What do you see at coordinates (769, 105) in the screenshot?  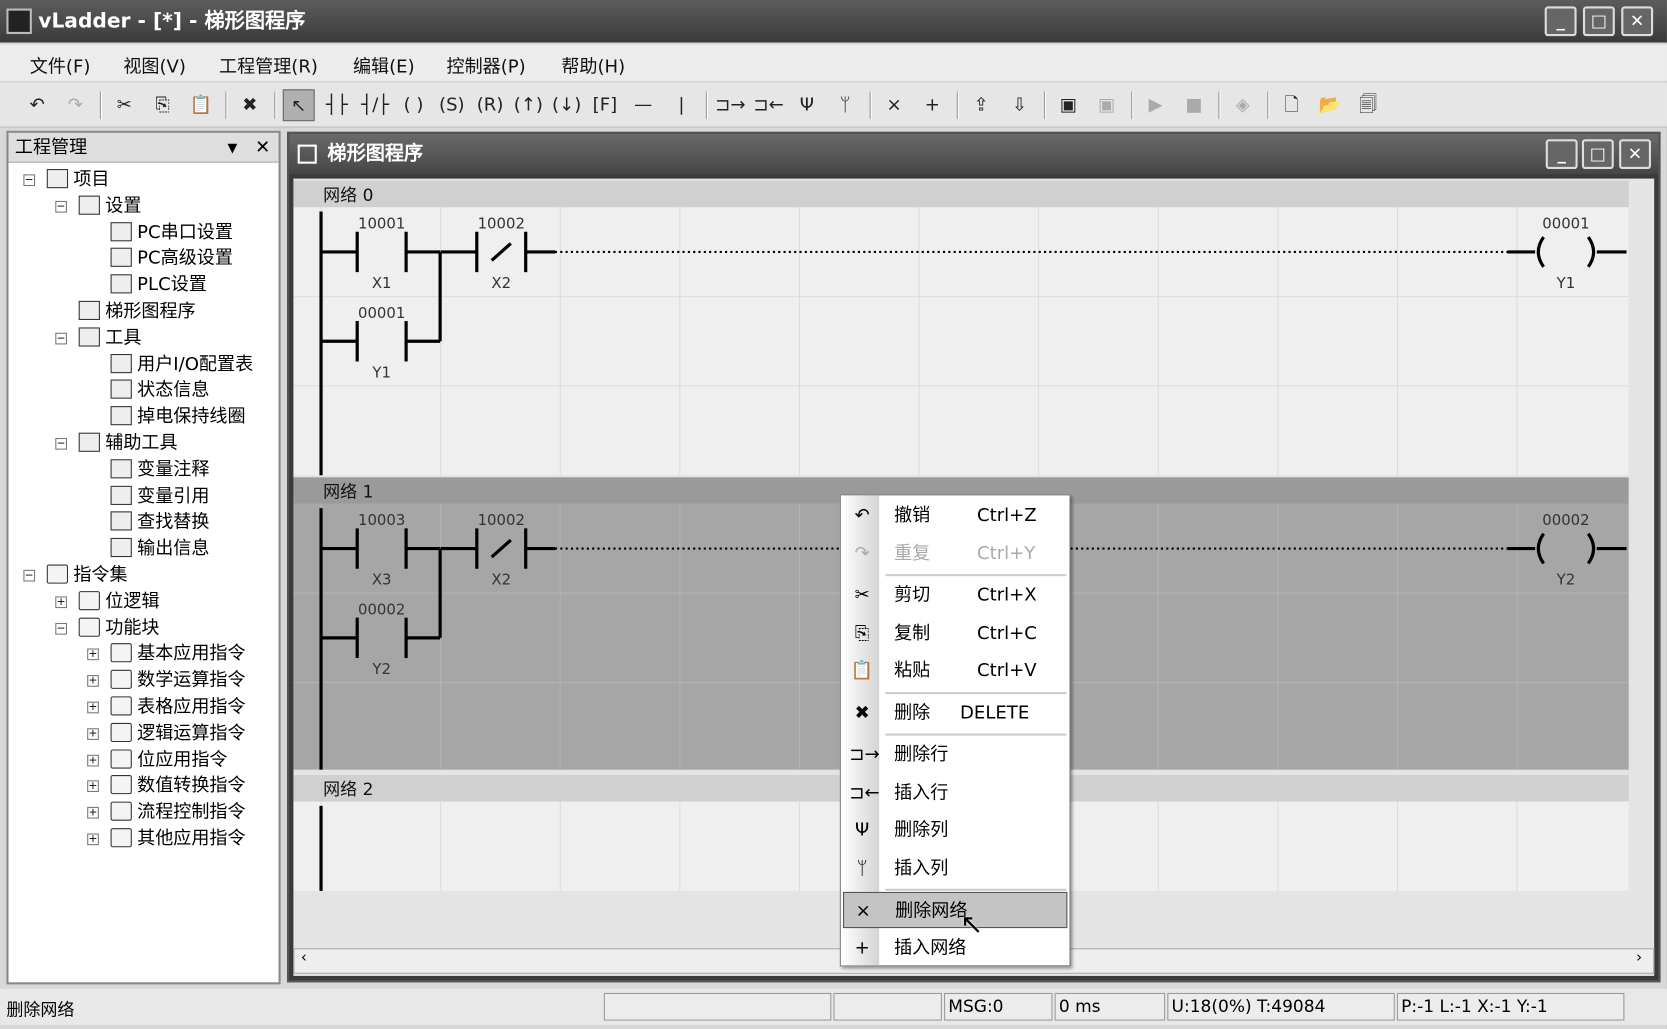 I see `insert-row-icon: ⊐←` at bounding box center [769, 105].